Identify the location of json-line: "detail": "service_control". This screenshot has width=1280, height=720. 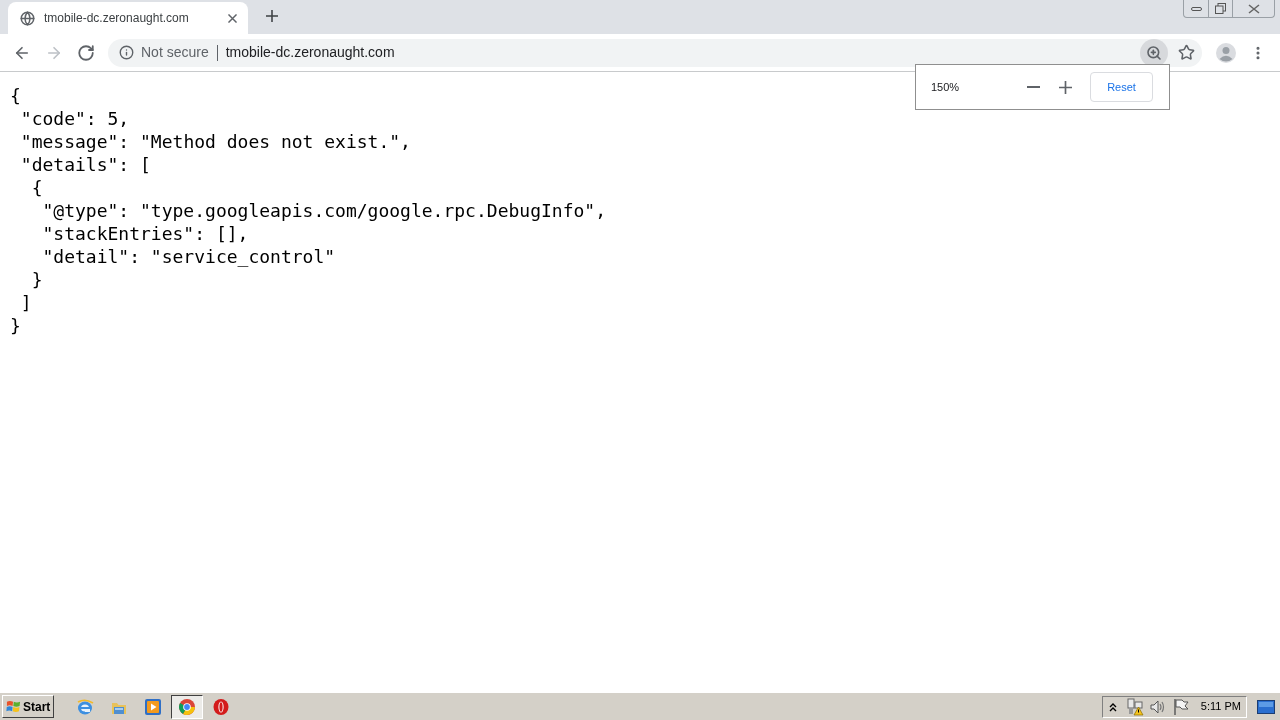
(189, 256).